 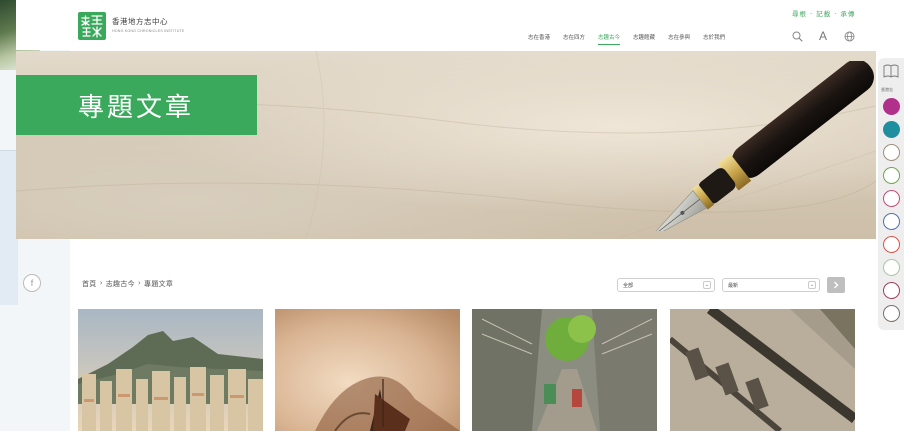 I want to click on arrow-right-icon, so click(x=836, y=285).